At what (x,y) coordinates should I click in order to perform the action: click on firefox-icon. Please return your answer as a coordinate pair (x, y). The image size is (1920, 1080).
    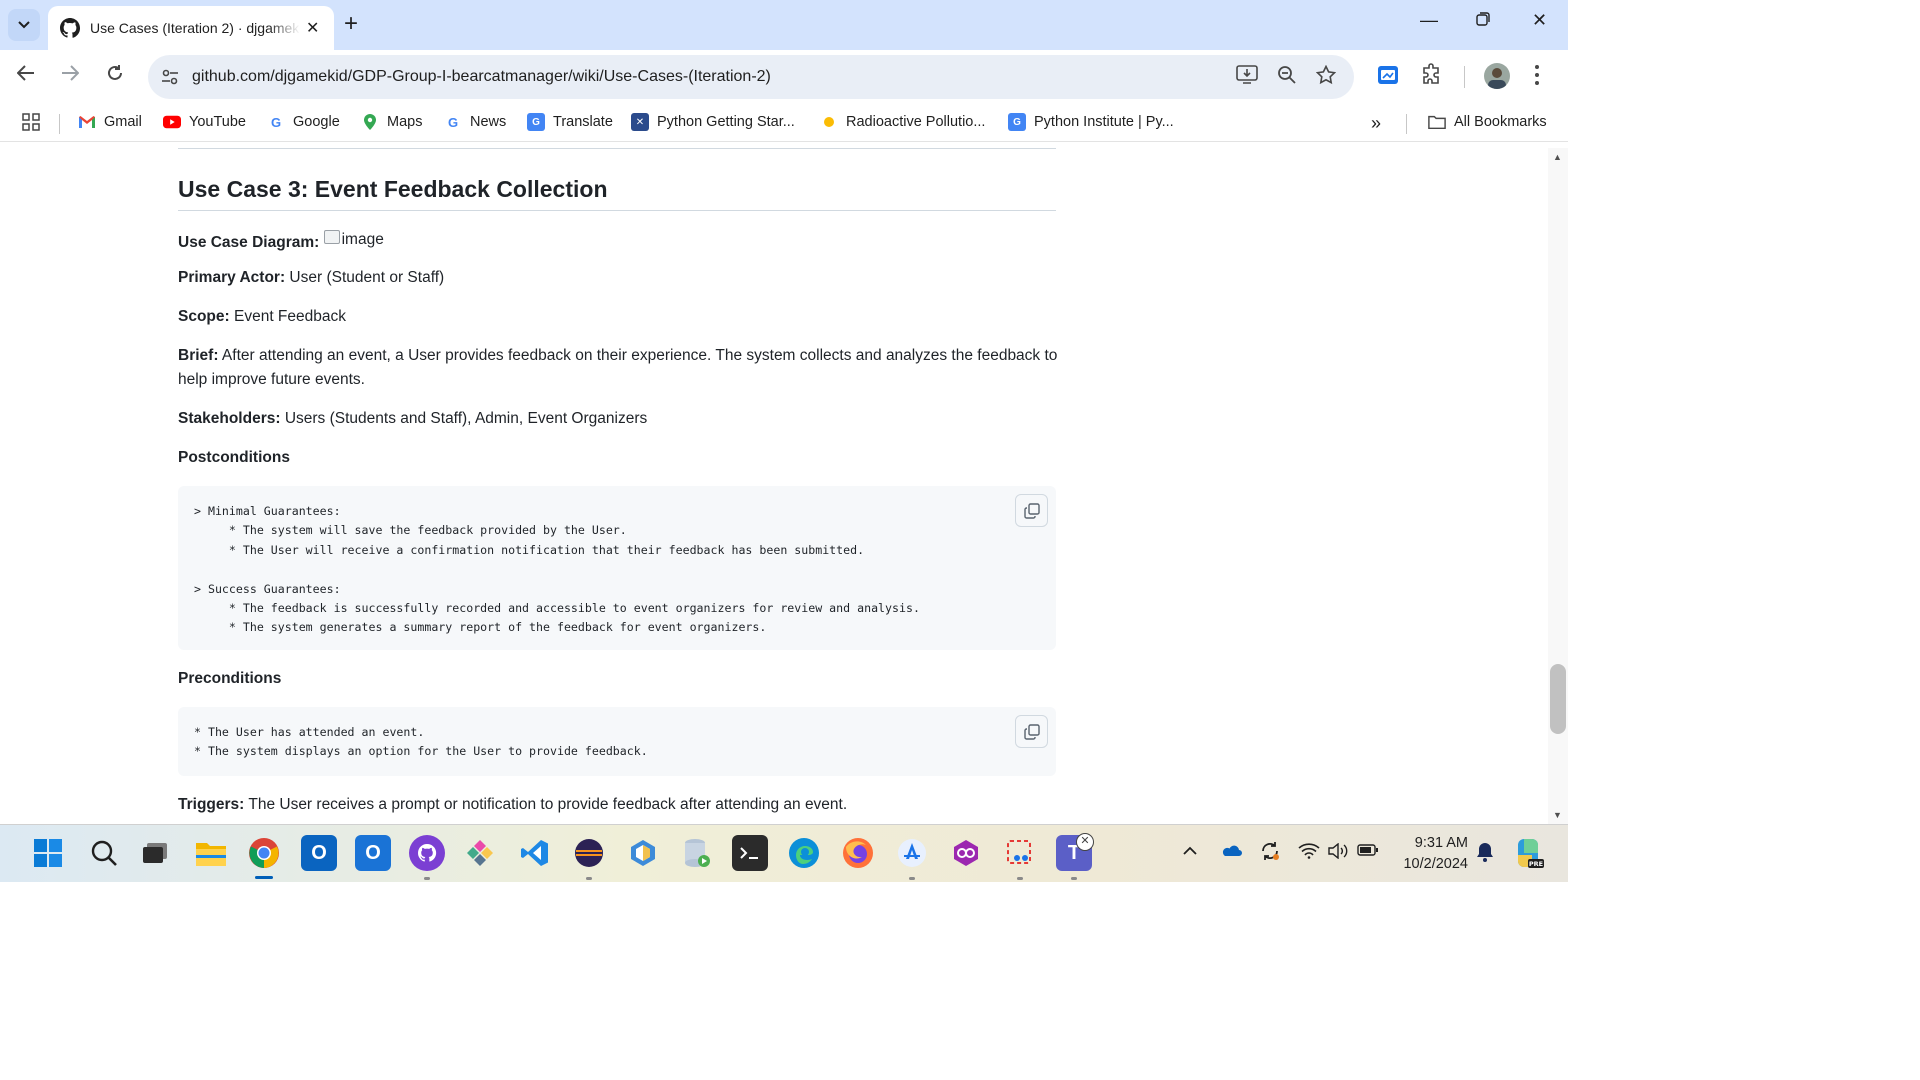
    Looking at the image, I should click on (858, 853).